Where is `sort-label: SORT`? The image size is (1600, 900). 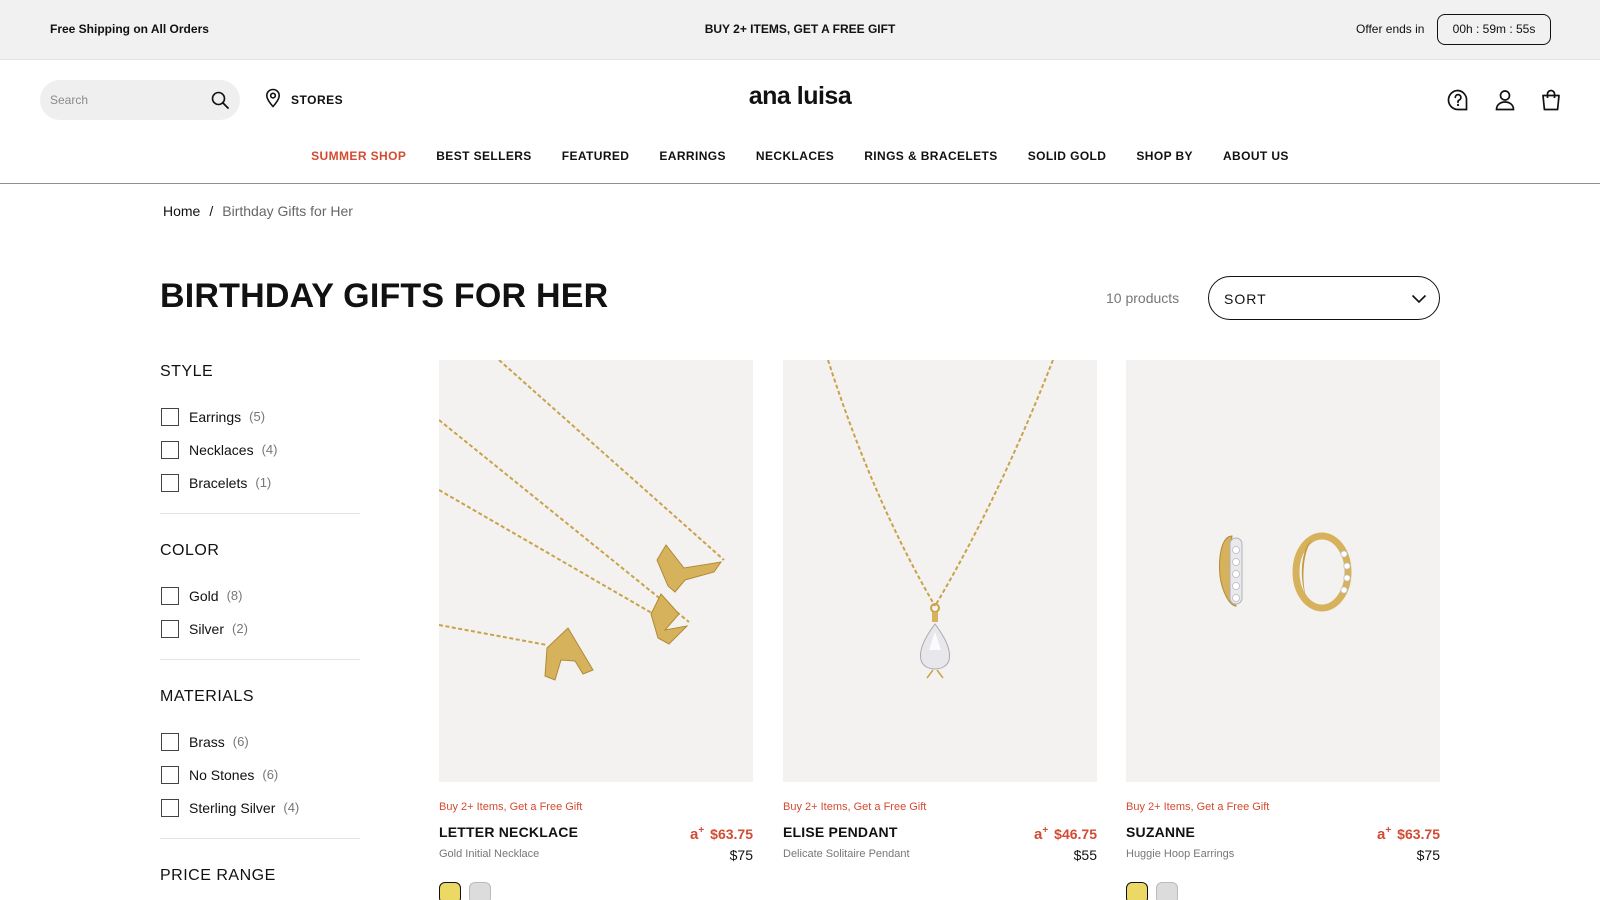
sort-label: SORT is located at coordinates (1245, 299).